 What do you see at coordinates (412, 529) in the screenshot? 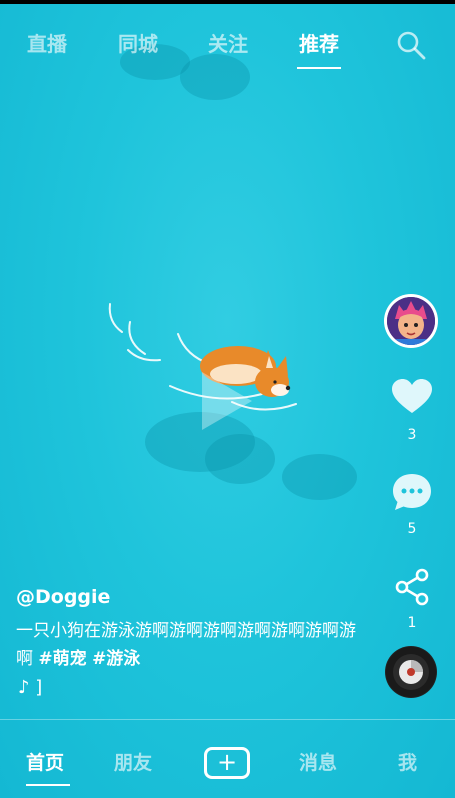
I see `comment-count: 5` at bounding box center [412, 529].